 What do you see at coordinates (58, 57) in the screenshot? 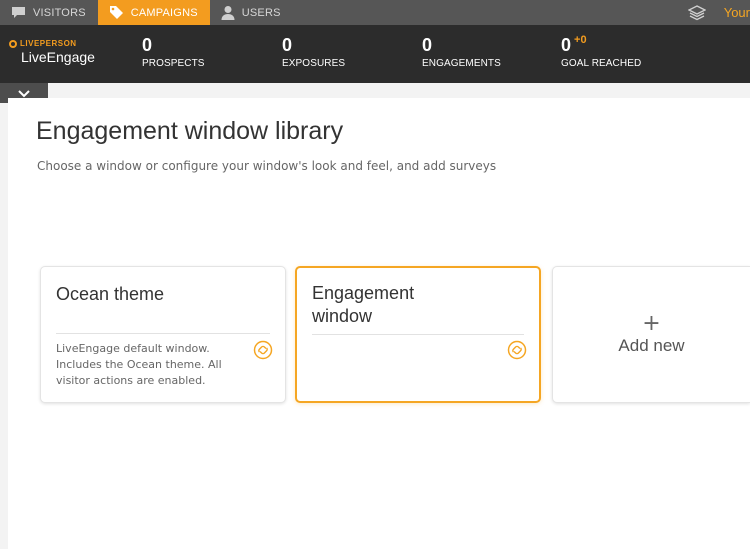
I see `logo-product: LiveEngage` at bounding box center [58, 57].